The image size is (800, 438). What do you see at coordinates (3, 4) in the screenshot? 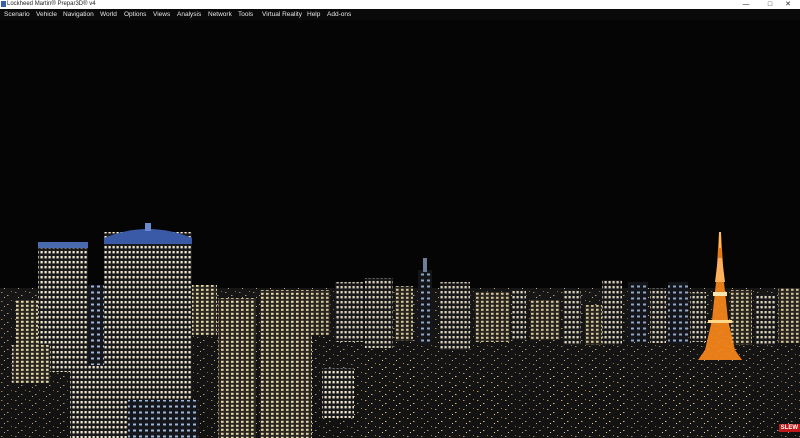
I see `app-icon` at bounding box center [3, 4].